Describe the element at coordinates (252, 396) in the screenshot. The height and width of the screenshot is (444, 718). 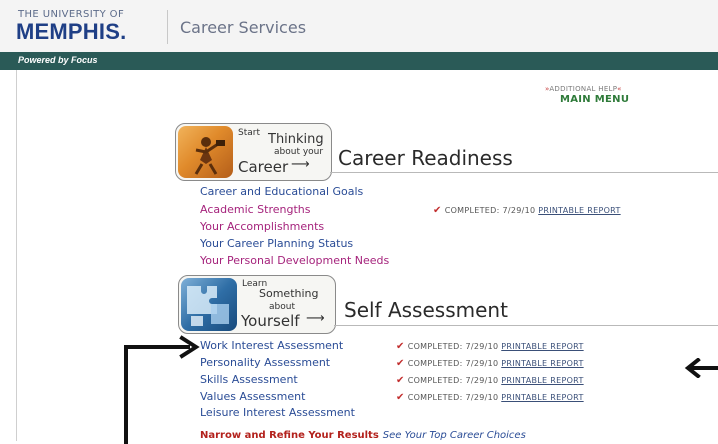
I see `values-assessment-link: Values Assessment` at that location.